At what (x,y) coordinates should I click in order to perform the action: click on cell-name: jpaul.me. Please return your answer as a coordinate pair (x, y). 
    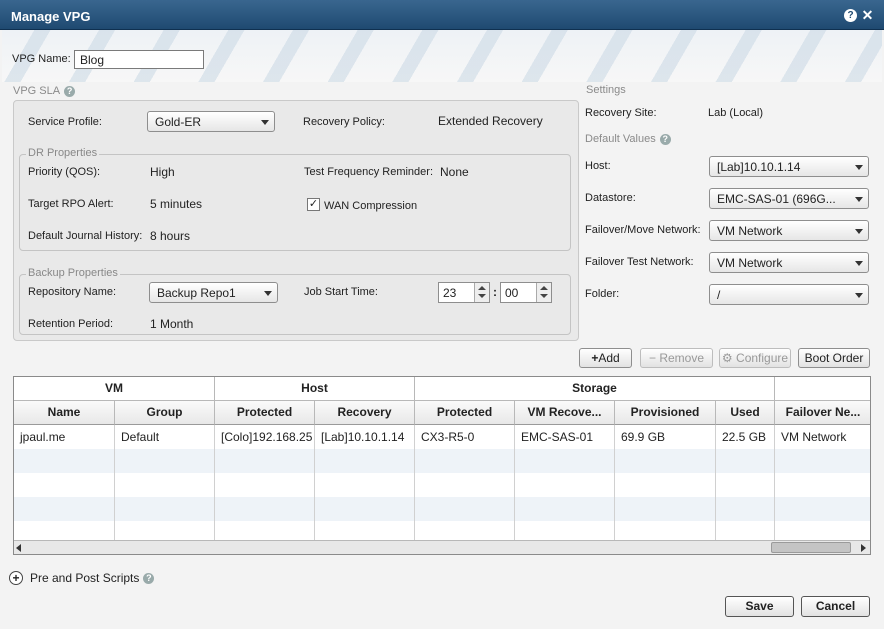
    Looking at the image, I should click on (64, 437).